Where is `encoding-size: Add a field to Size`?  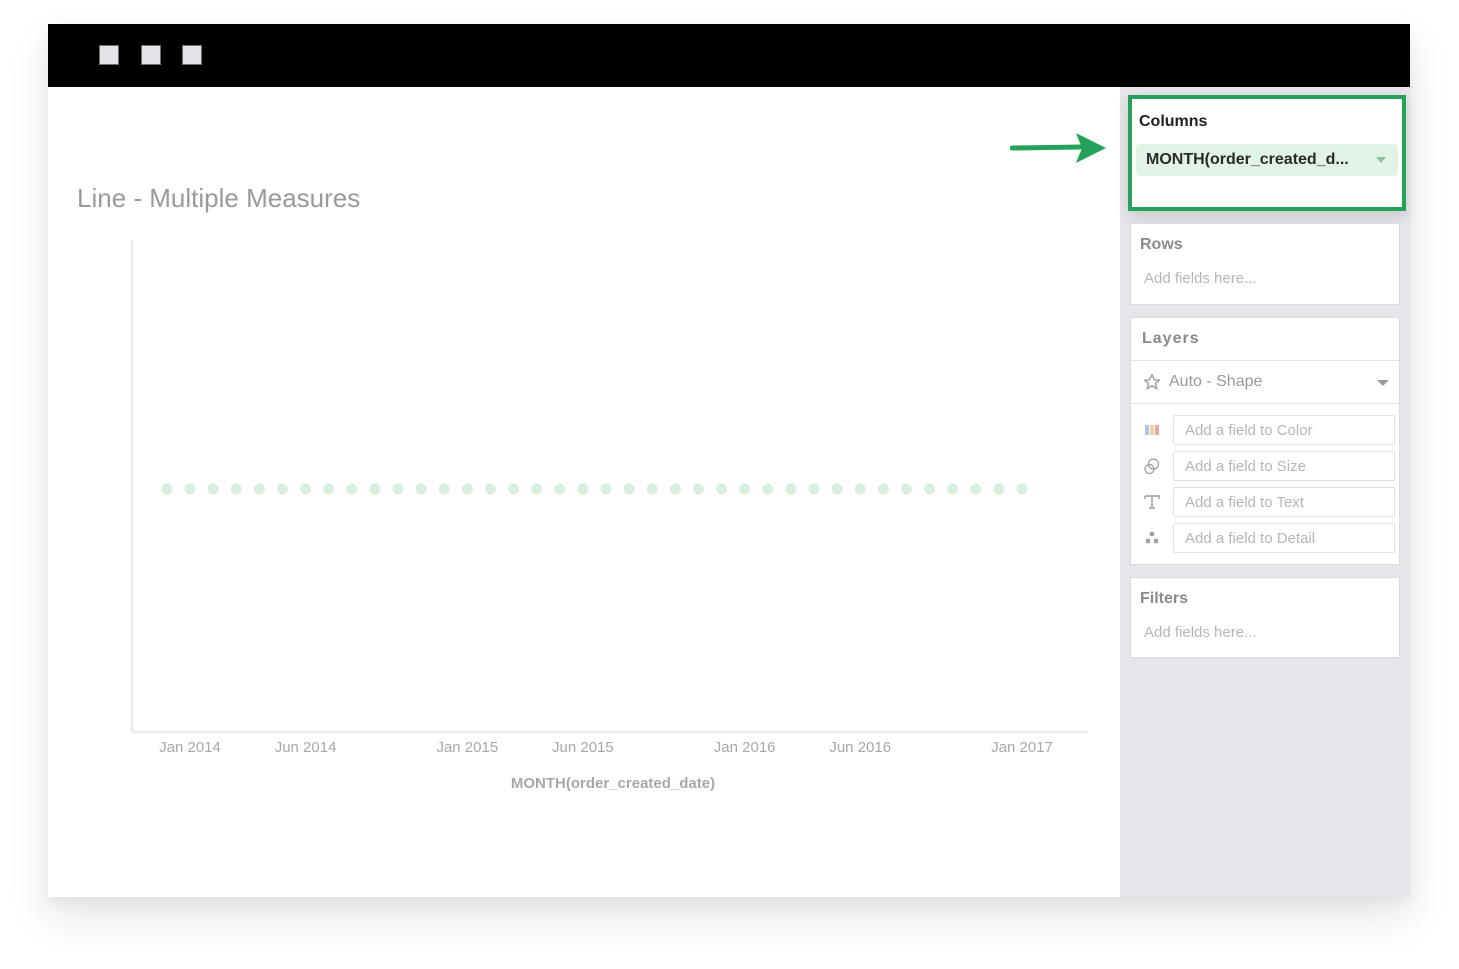 encoding-size: Add a field to Size is located at coordinates (1265, 466).